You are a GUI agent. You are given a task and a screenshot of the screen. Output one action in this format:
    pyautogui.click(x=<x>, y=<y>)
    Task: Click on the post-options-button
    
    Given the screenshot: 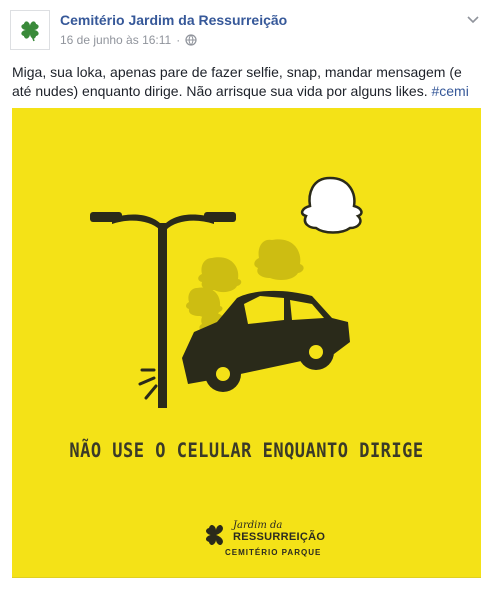 What is the action you would take?
    pyautogui.click(x=473, y=20)
    